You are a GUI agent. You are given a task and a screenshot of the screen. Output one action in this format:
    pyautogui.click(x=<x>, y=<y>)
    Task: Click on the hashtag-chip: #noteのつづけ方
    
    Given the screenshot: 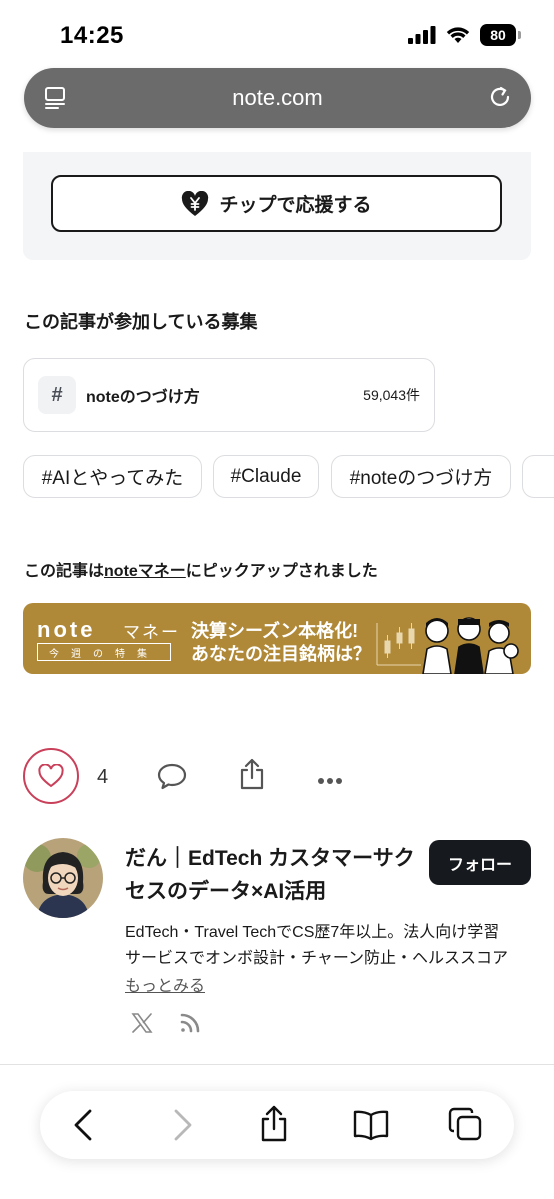 What is the action you would take?
    pyautogui.click(x=421, y=476)
    